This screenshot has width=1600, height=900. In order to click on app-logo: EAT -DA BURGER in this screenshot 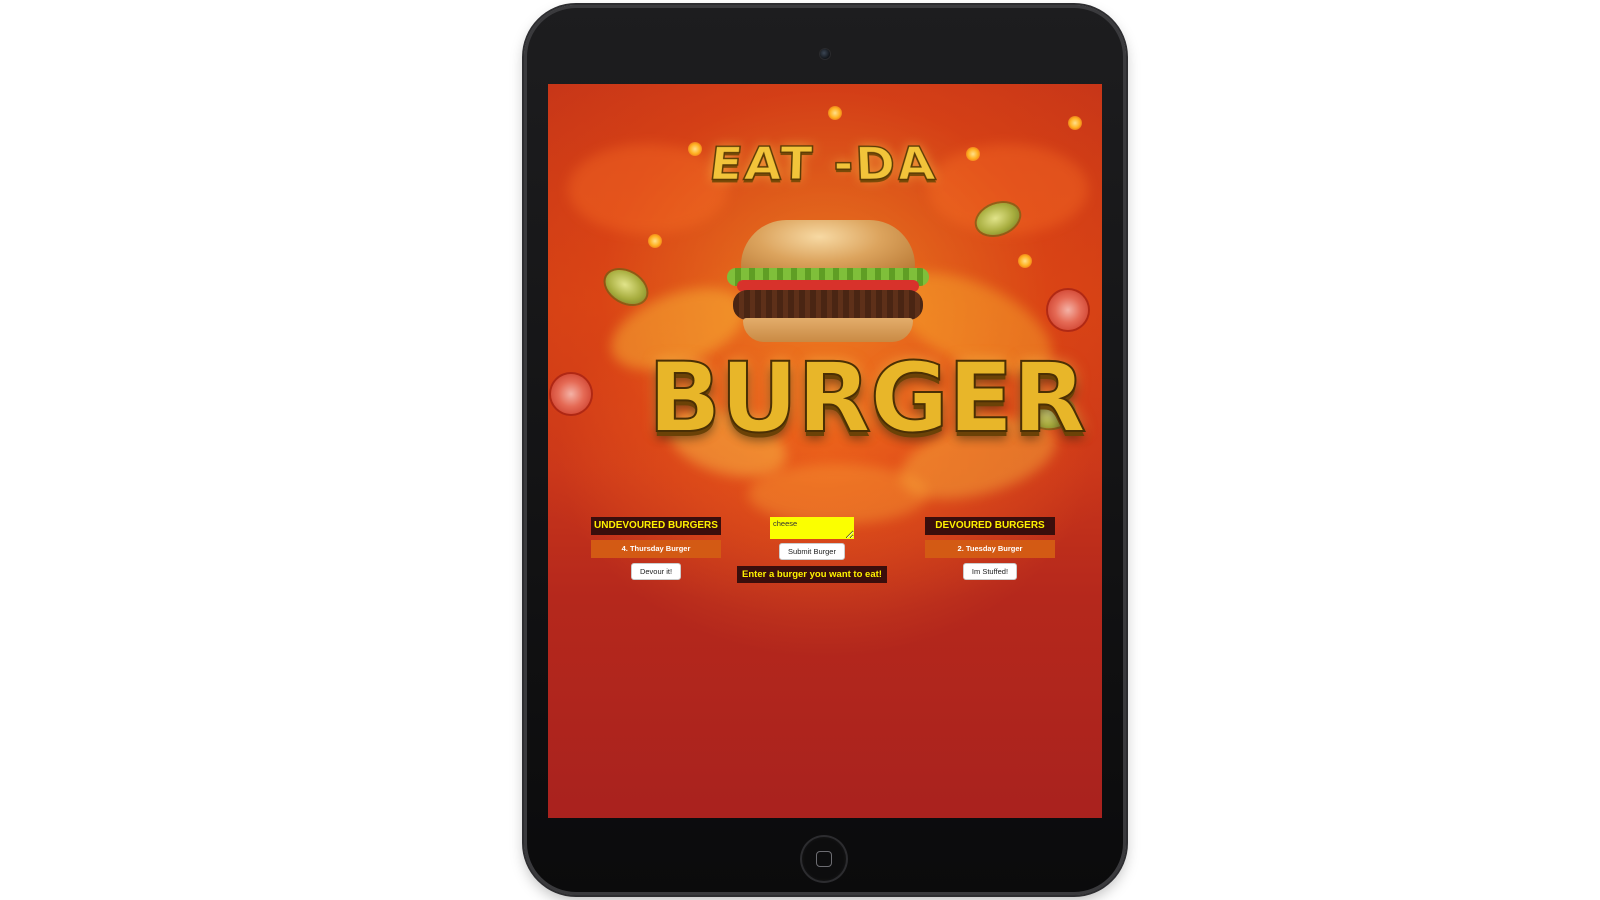, I will do `click(867, 293)`.